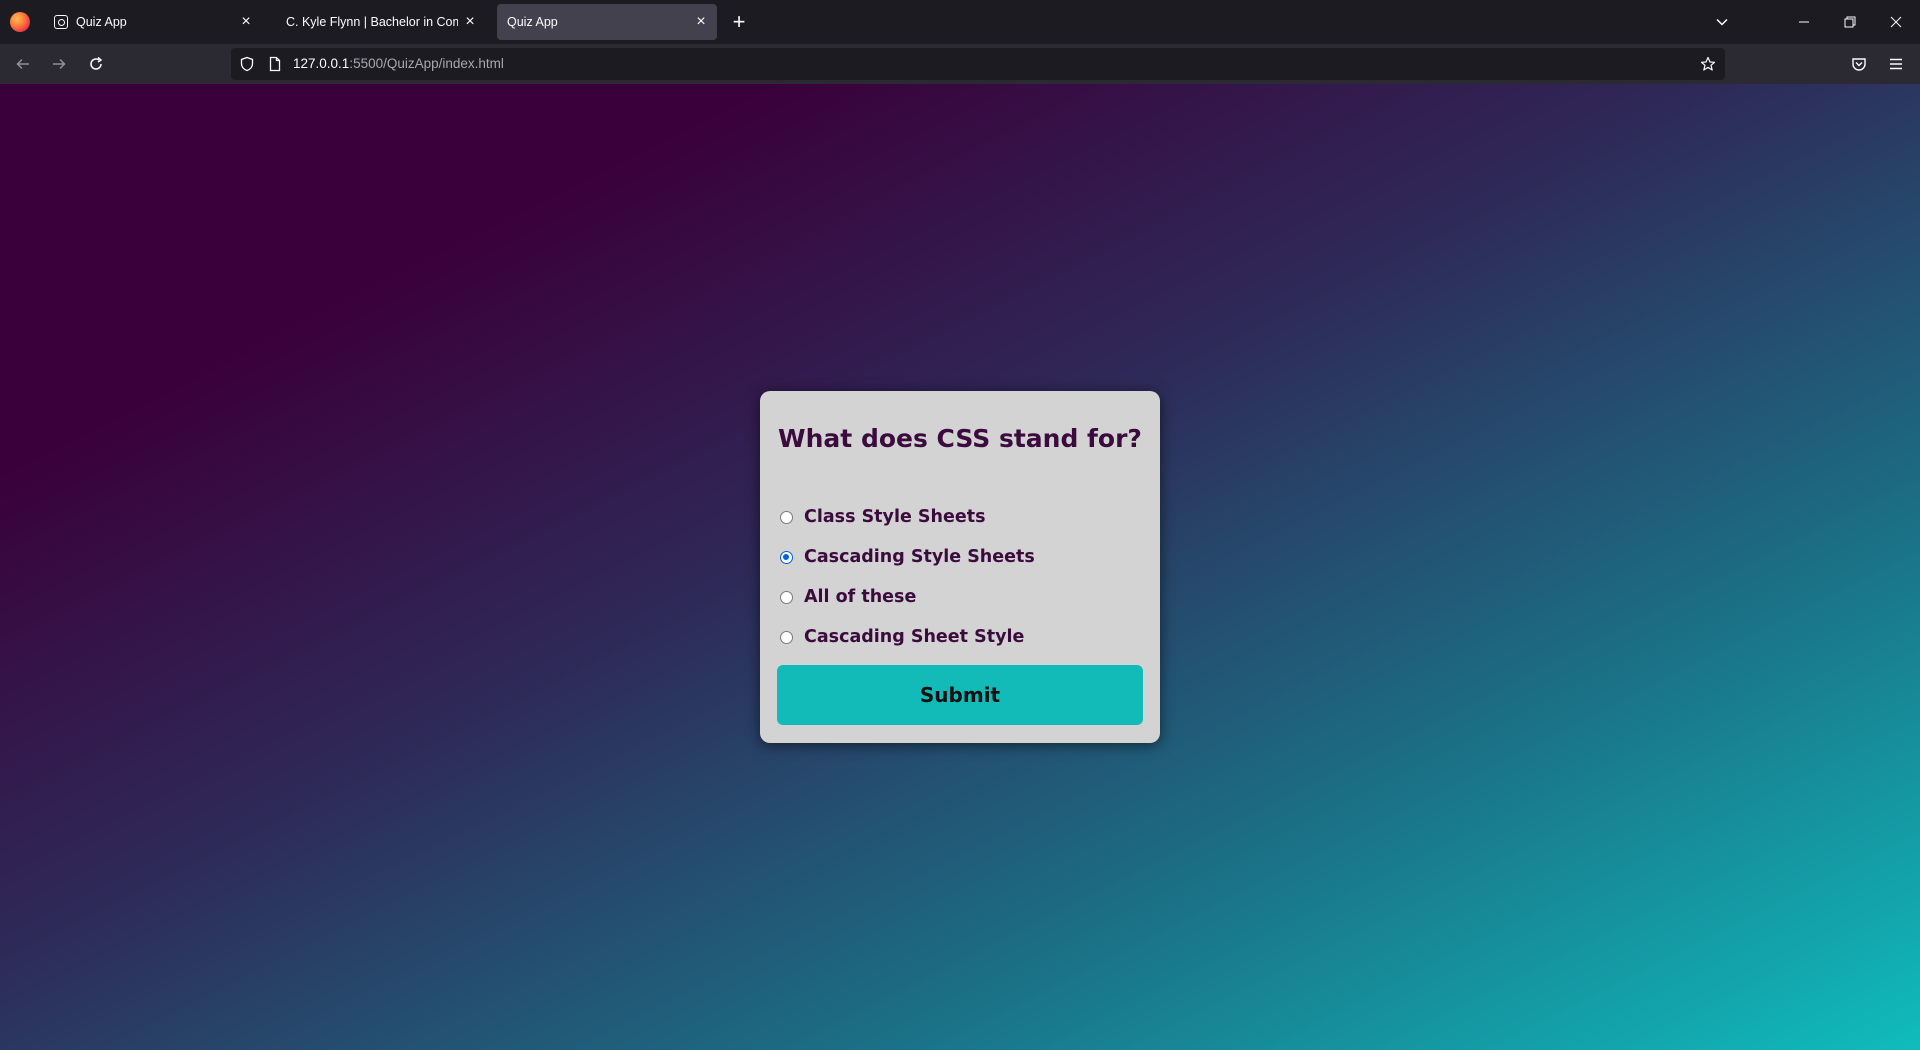  Describe the element at coordinates (895, 517) in the screenshot. I see `answer-label: Class Style Sheets` at that location.